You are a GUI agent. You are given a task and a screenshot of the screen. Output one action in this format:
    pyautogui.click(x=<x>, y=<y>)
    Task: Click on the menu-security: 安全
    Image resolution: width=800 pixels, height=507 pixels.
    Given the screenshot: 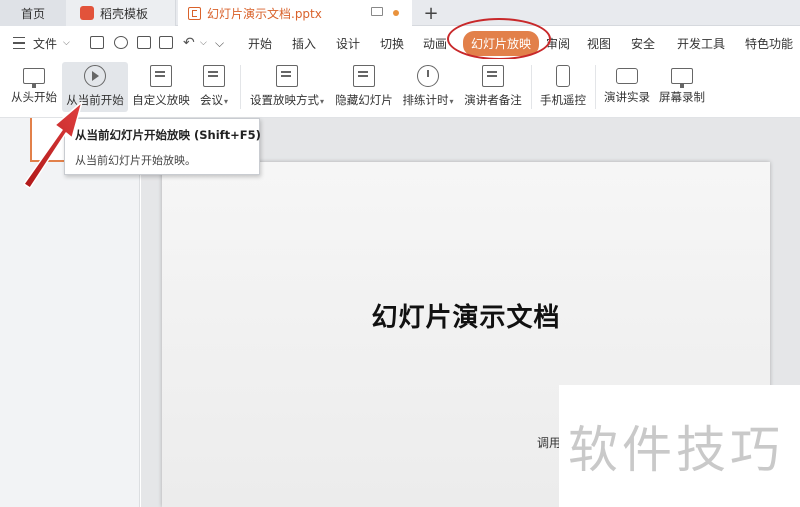 What is the action you would take?
    pyautogui.click(x=643, y=43)
    